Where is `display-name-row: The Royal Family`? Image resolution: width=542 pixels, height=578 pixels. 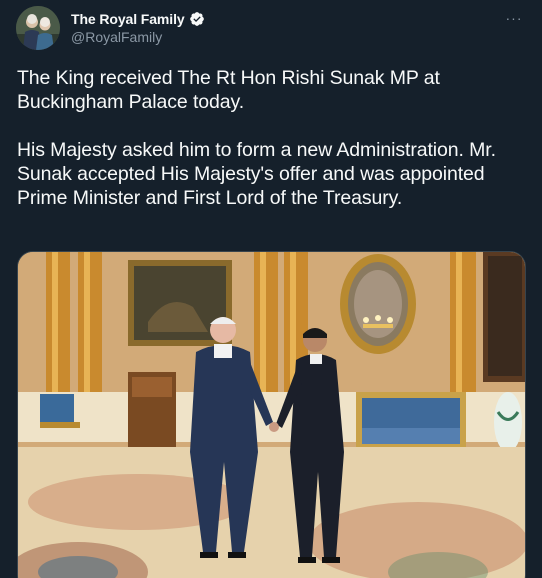 display-name-row: The Royal Family is located at coordinates (138, 18).